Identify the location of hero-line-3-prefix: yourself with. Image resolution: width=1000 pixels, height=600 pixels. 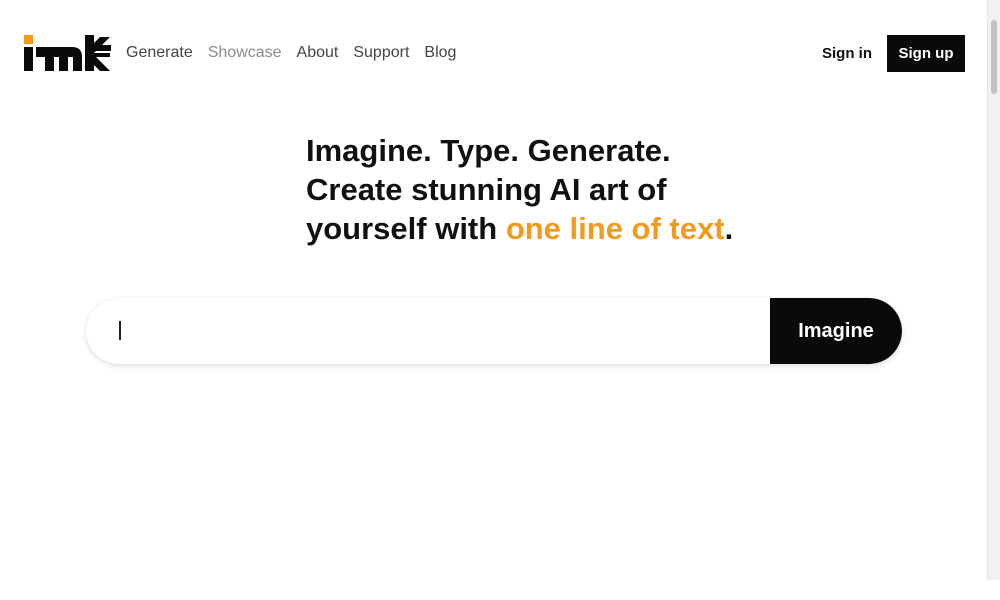
(406, 228).